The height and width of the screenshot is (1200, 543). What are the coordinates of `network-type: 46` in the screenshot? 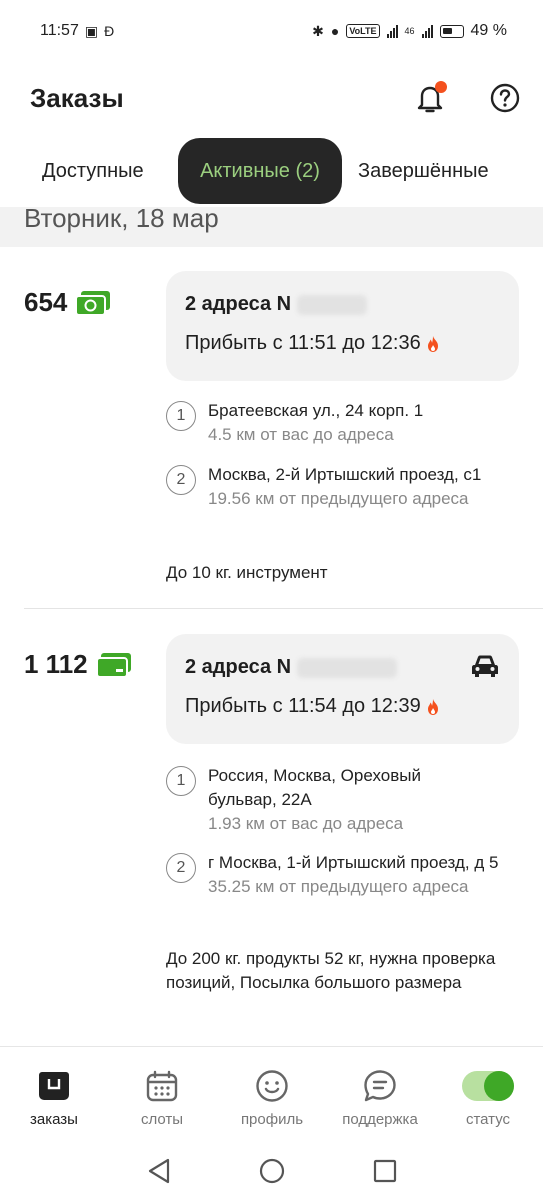 It's located at (409, 31).